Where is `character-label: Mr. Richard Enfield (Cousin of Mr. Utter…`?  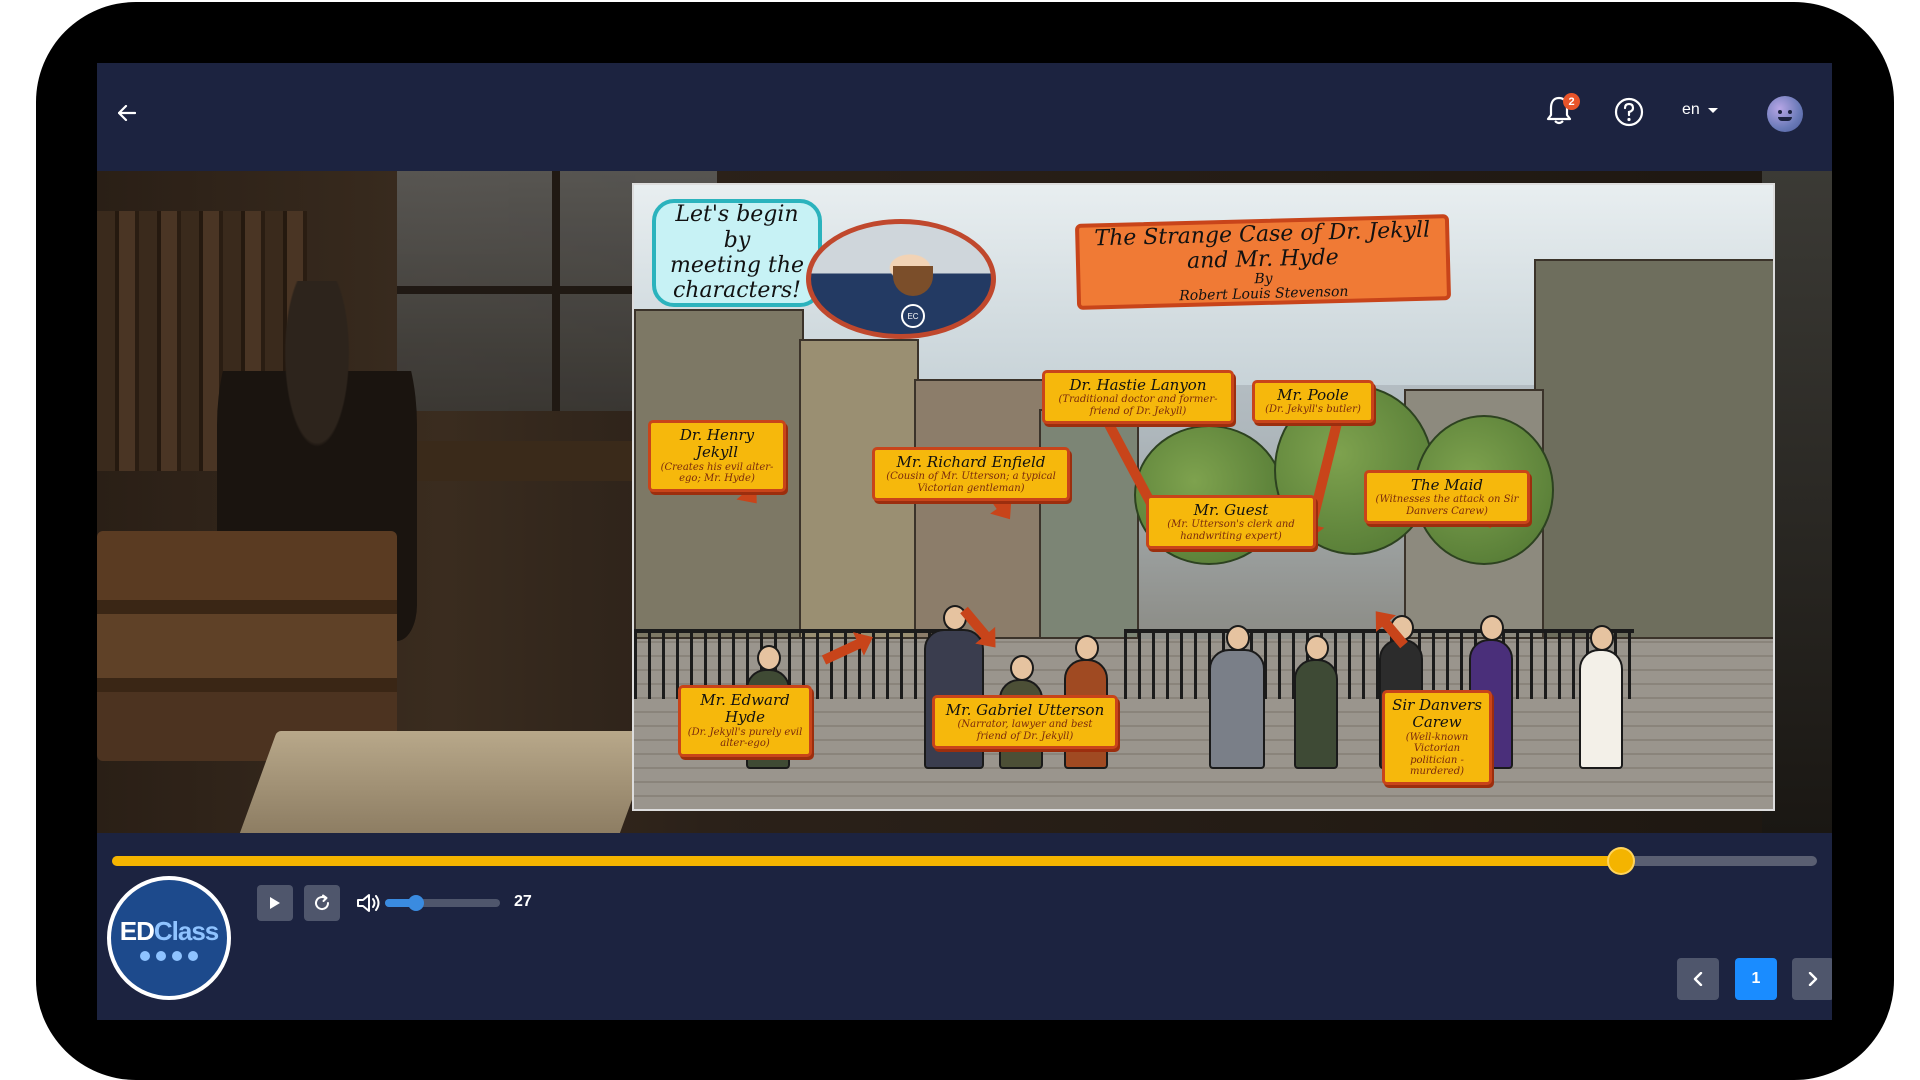
character-label: Mr. Richard Enfield (Cousin of Mr. Utter… is located at coordinates (971, 474).